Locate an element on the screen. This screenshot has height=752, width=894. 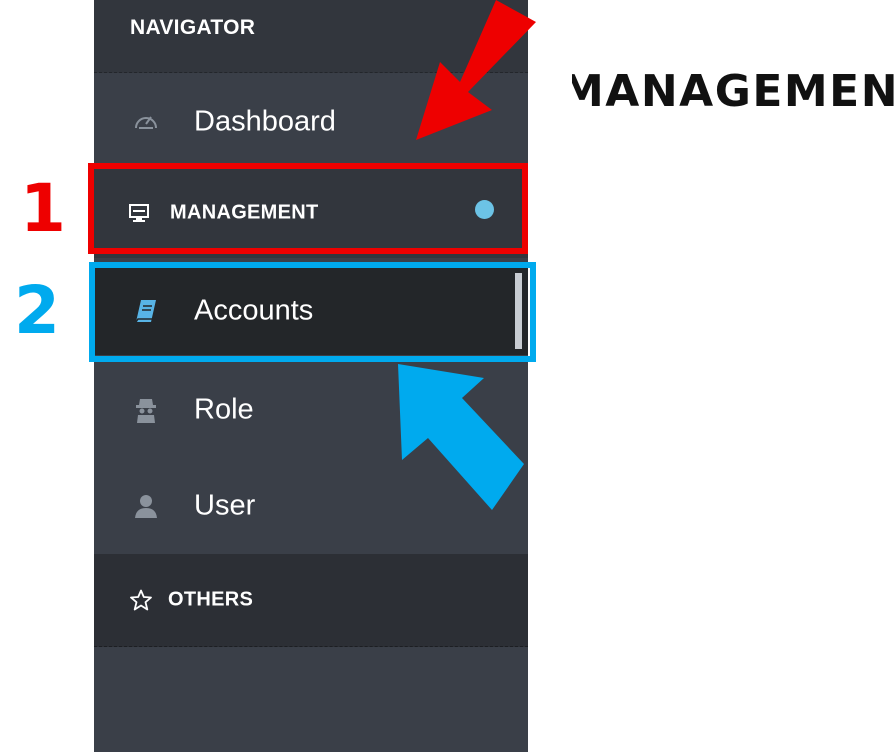
annotation-number-2: 2 is located at coordinates (37, 310).